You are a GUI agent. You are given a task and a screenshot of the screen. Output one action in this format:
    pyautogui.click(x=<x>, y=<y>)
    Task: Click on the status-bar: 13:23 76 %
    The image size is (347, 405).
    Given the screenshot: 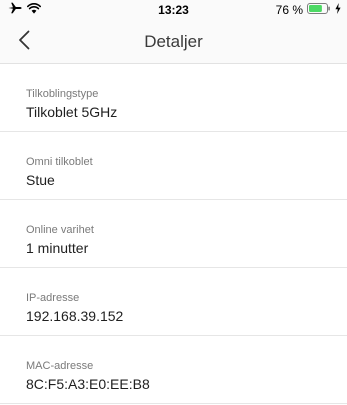 What is the action you would take?
    pyautogui.click(x=173, y=10)
    